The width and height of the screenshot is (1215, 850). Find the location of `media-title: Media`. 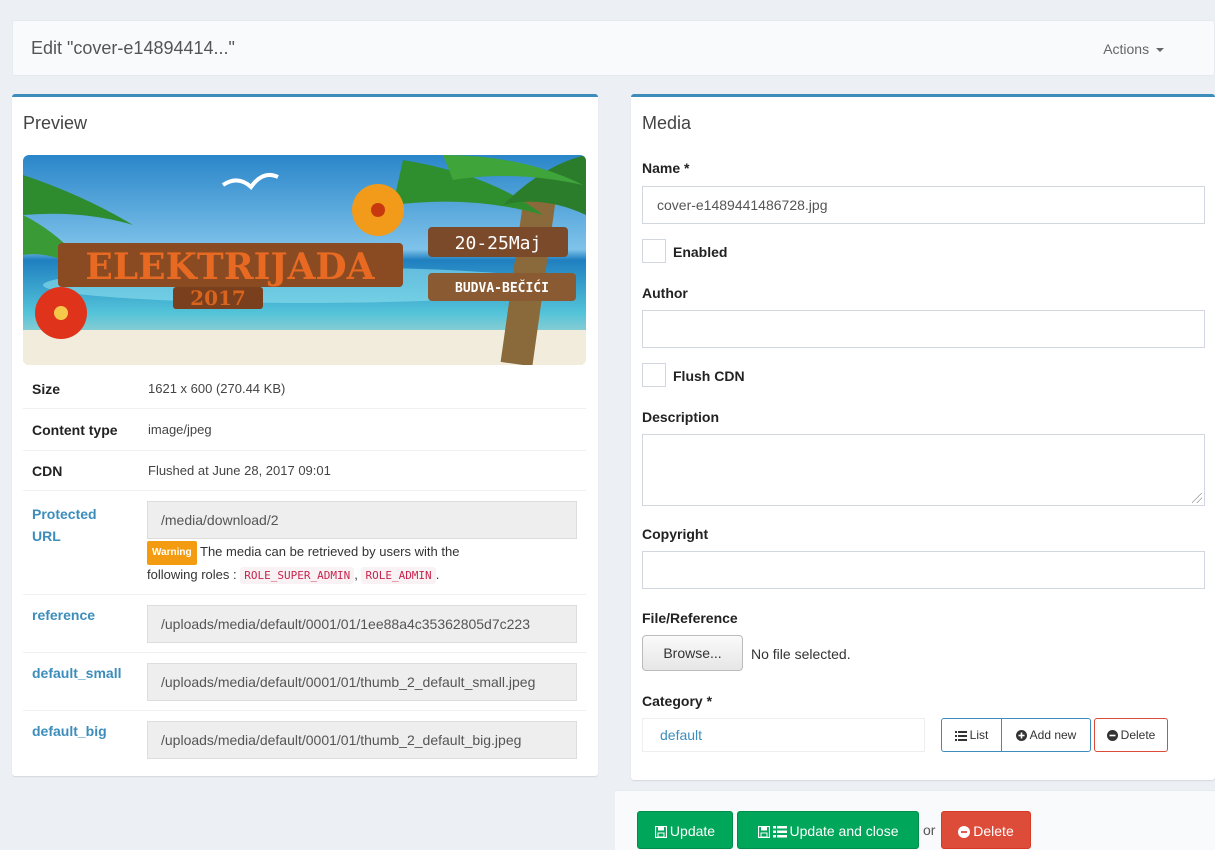

media-title: Media is located at coordinates (667, 123).